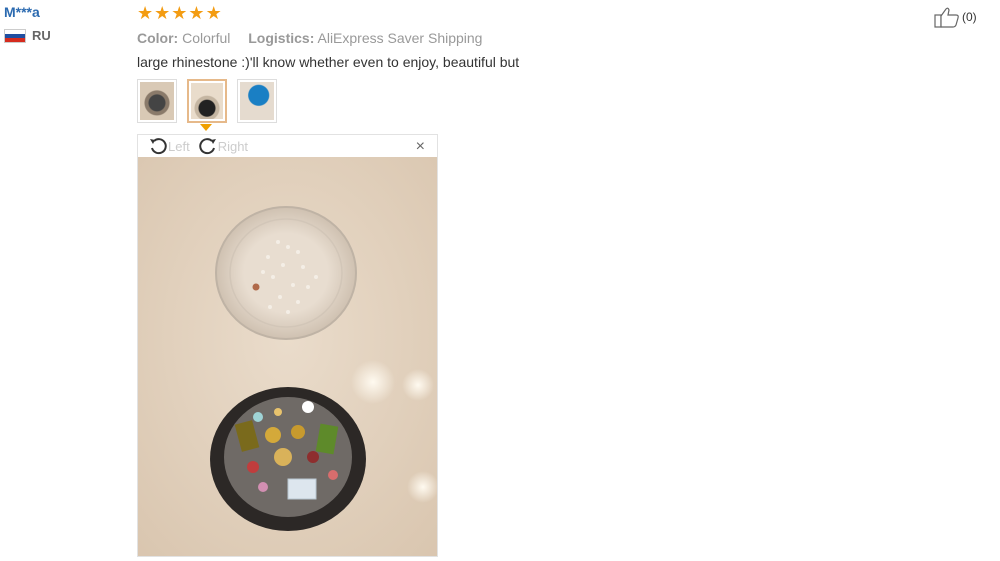 The height and width of the screenshot is (561, 1000). I want to click on color-label: Color:, so click(158, 38).